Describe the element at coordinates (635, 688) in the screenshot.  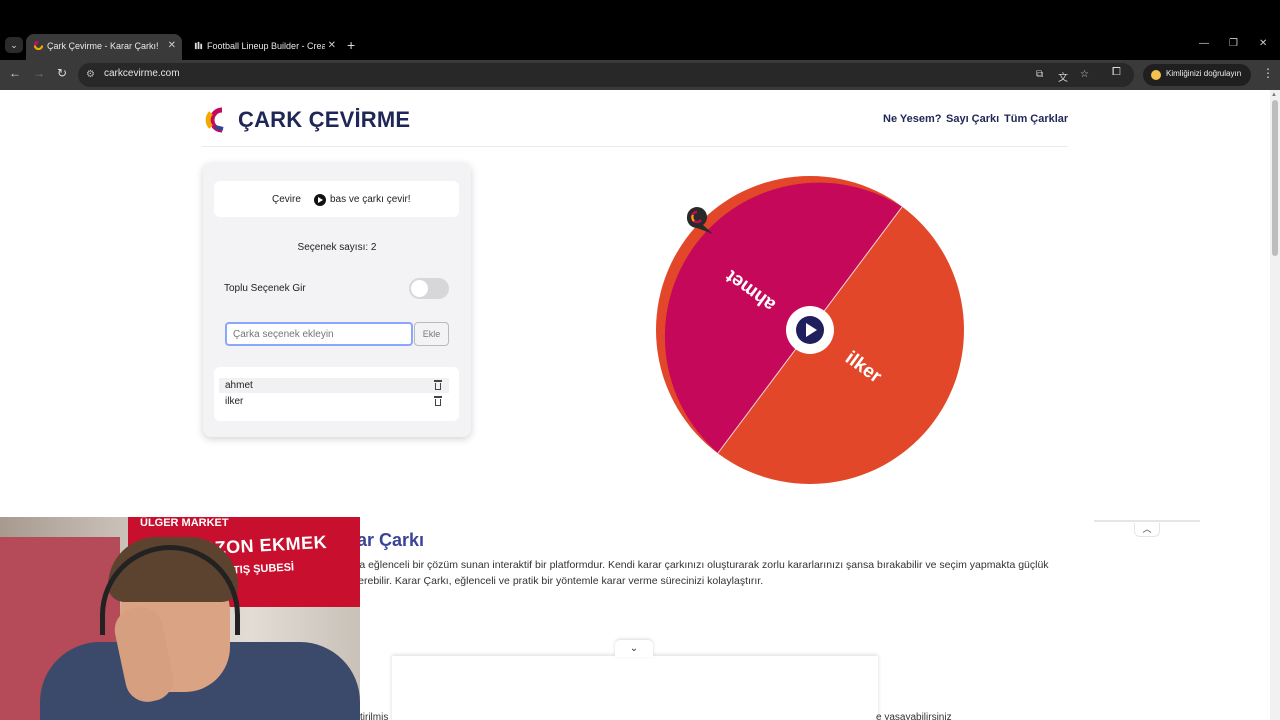
I see `ad-container` at that location.